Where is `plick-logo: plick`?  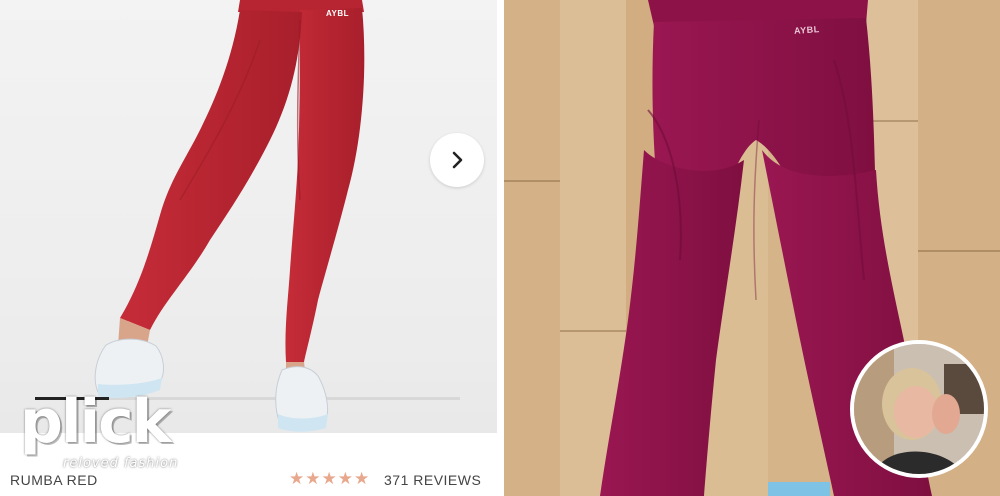
plick-logo: plick is located at coordinates (96, 422).